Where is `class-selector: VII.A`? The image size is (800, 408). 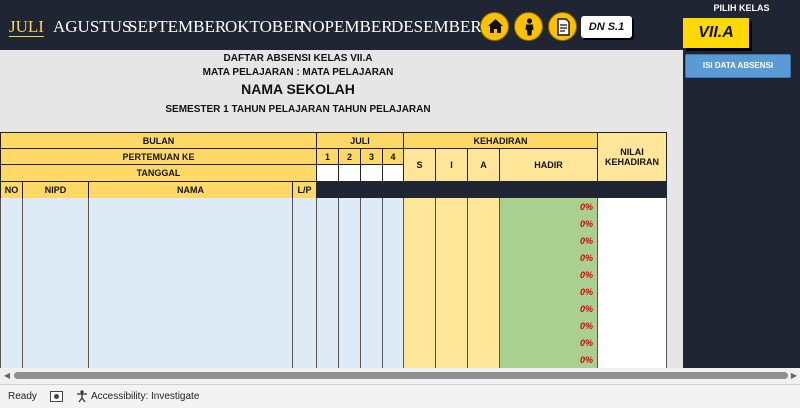 class-selector: VII.A is located at coordinates (716, 33).